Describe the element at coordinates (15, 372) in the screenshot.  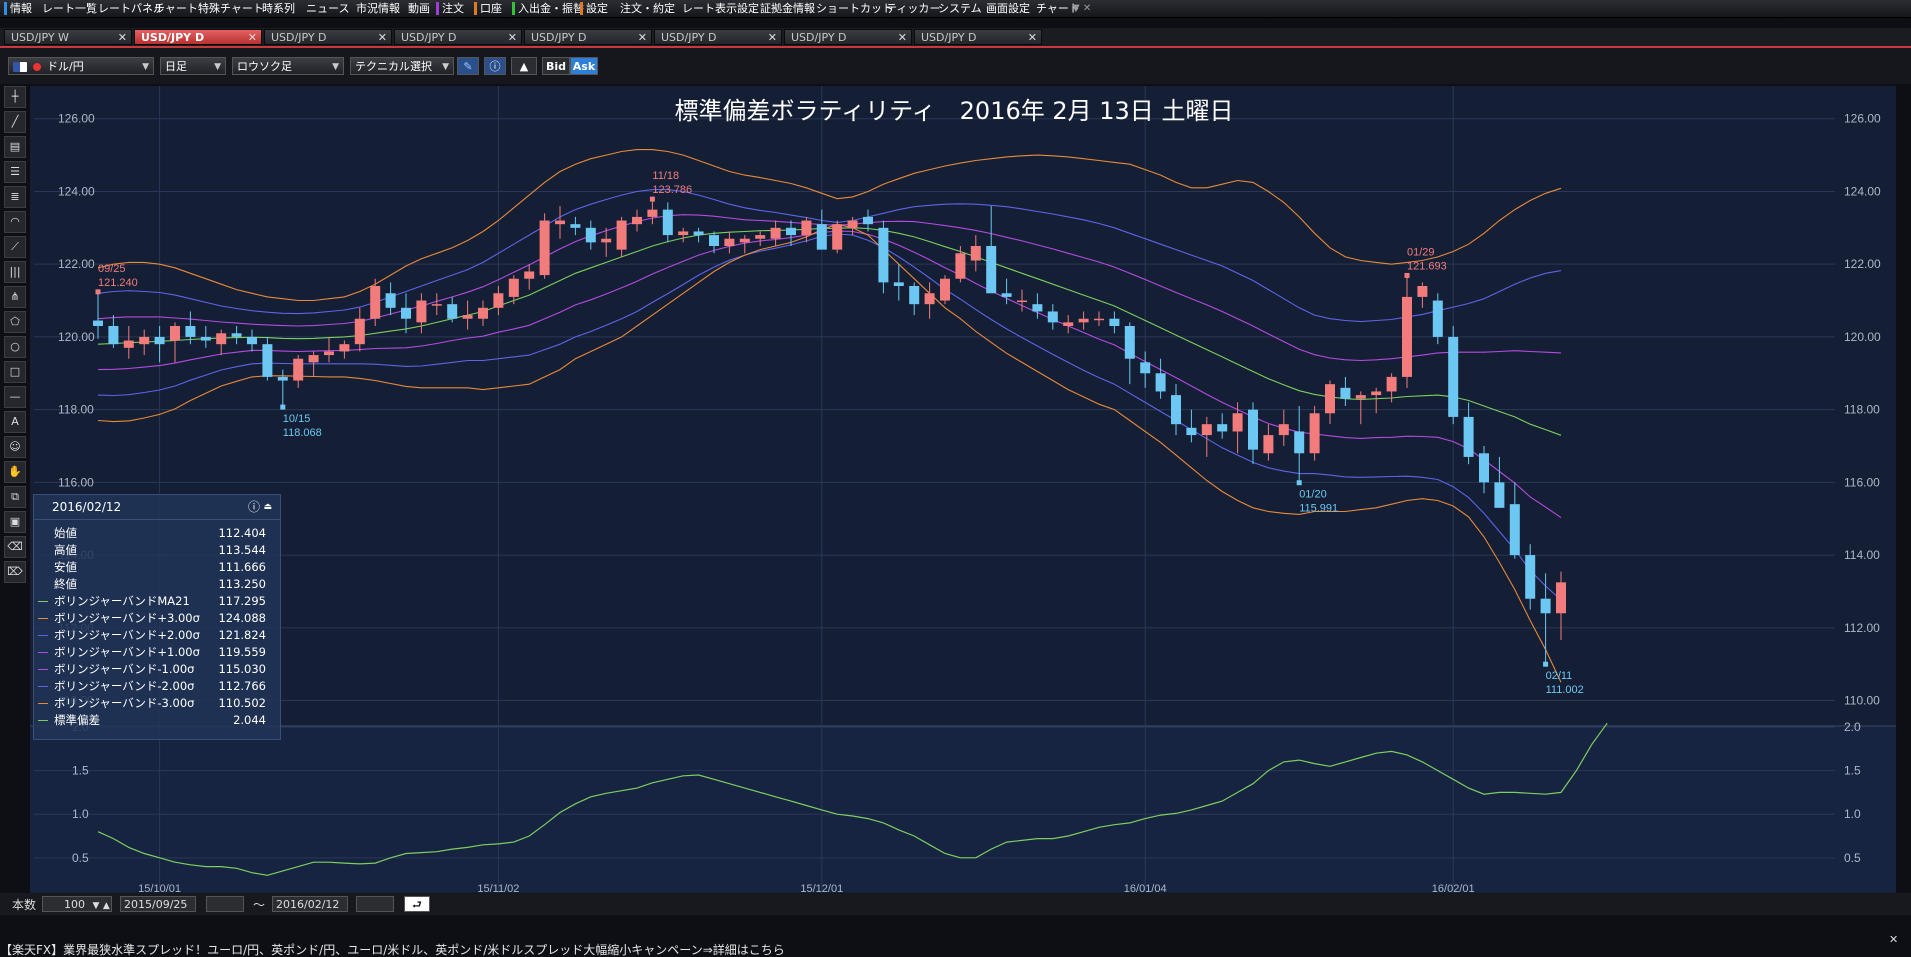
I see `rectangle-icon: □` at that location.